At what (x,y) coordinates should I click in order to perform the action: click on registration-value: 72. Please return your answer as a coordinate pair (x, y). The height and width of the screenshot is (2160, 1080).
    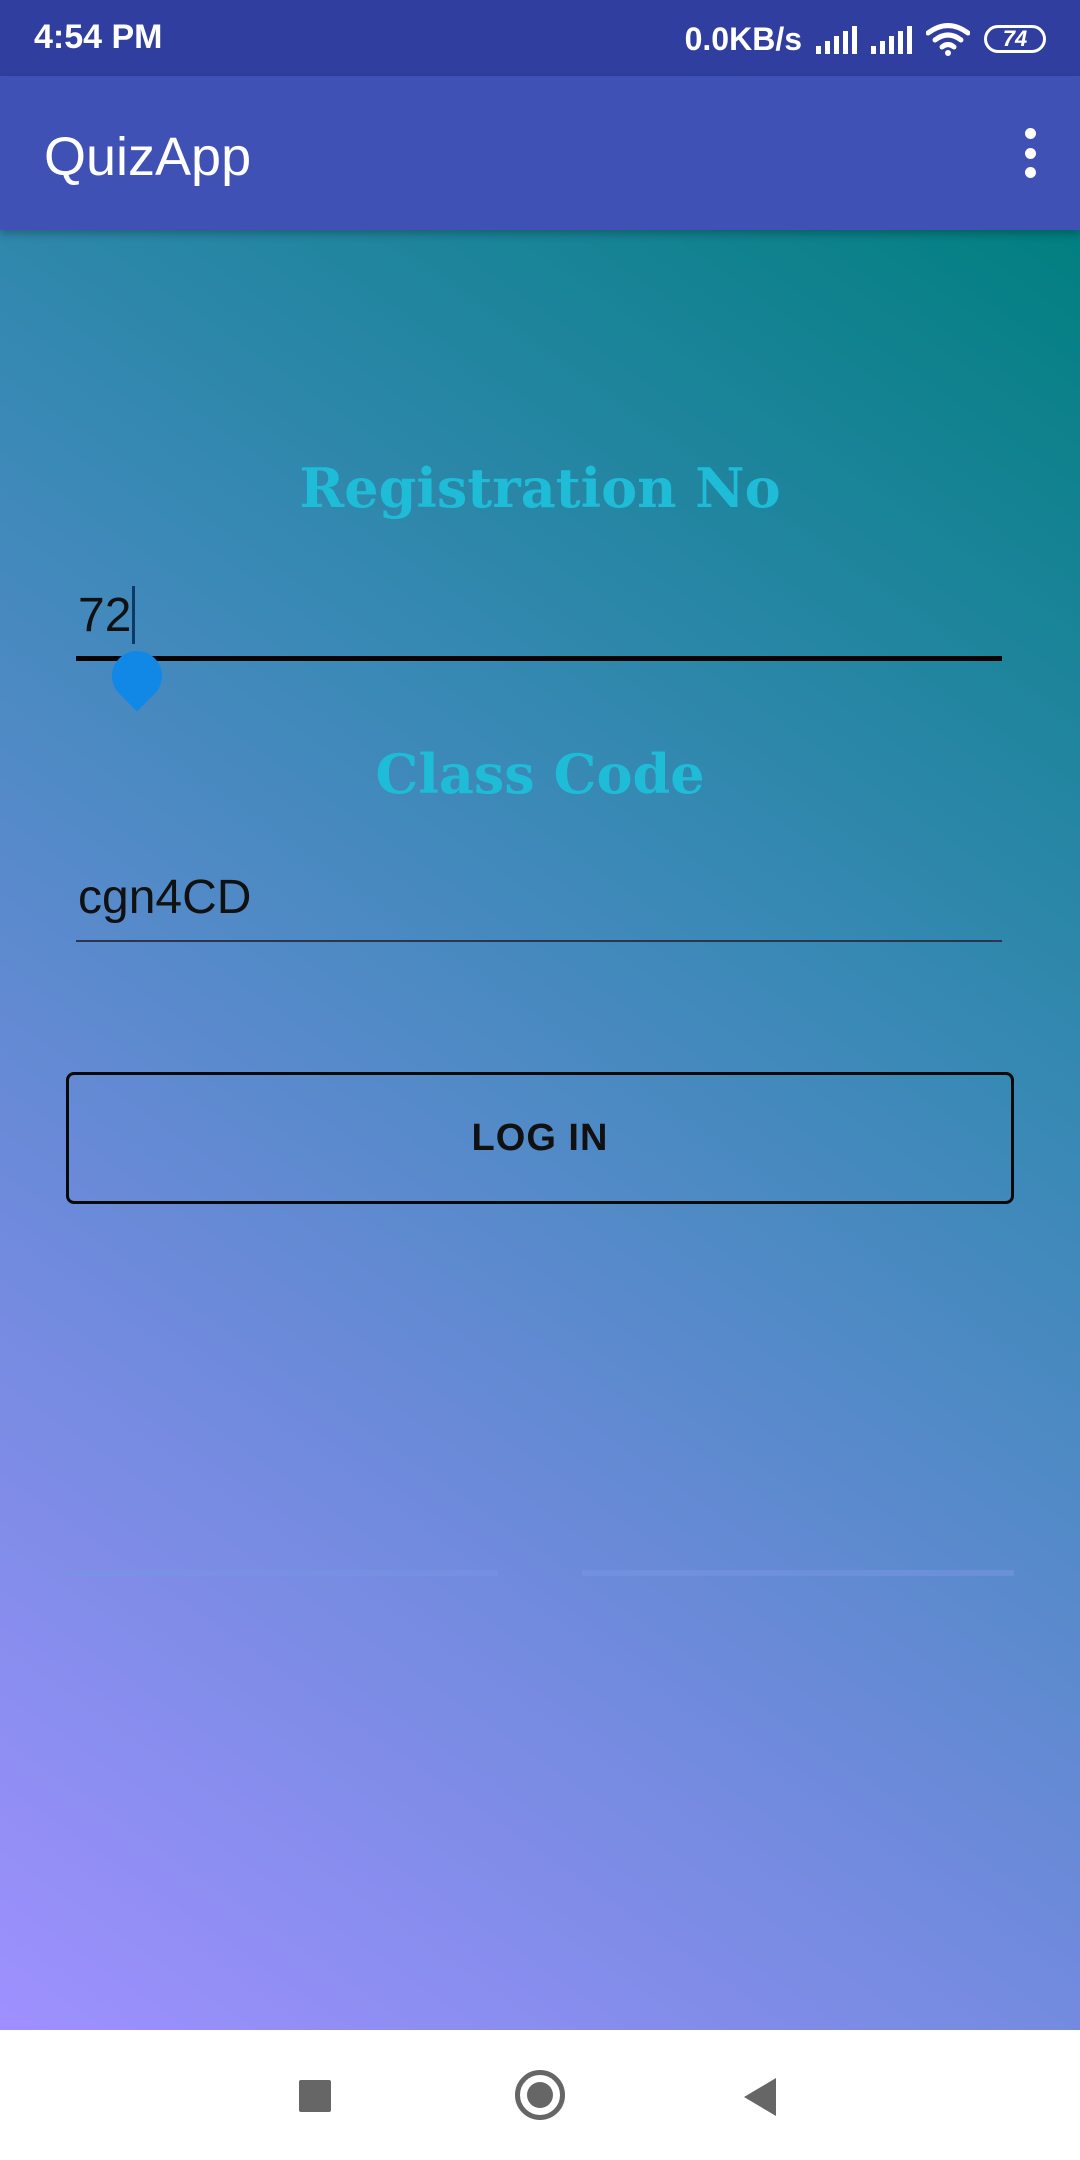
    Looking at the image, I should click on (105, 615).